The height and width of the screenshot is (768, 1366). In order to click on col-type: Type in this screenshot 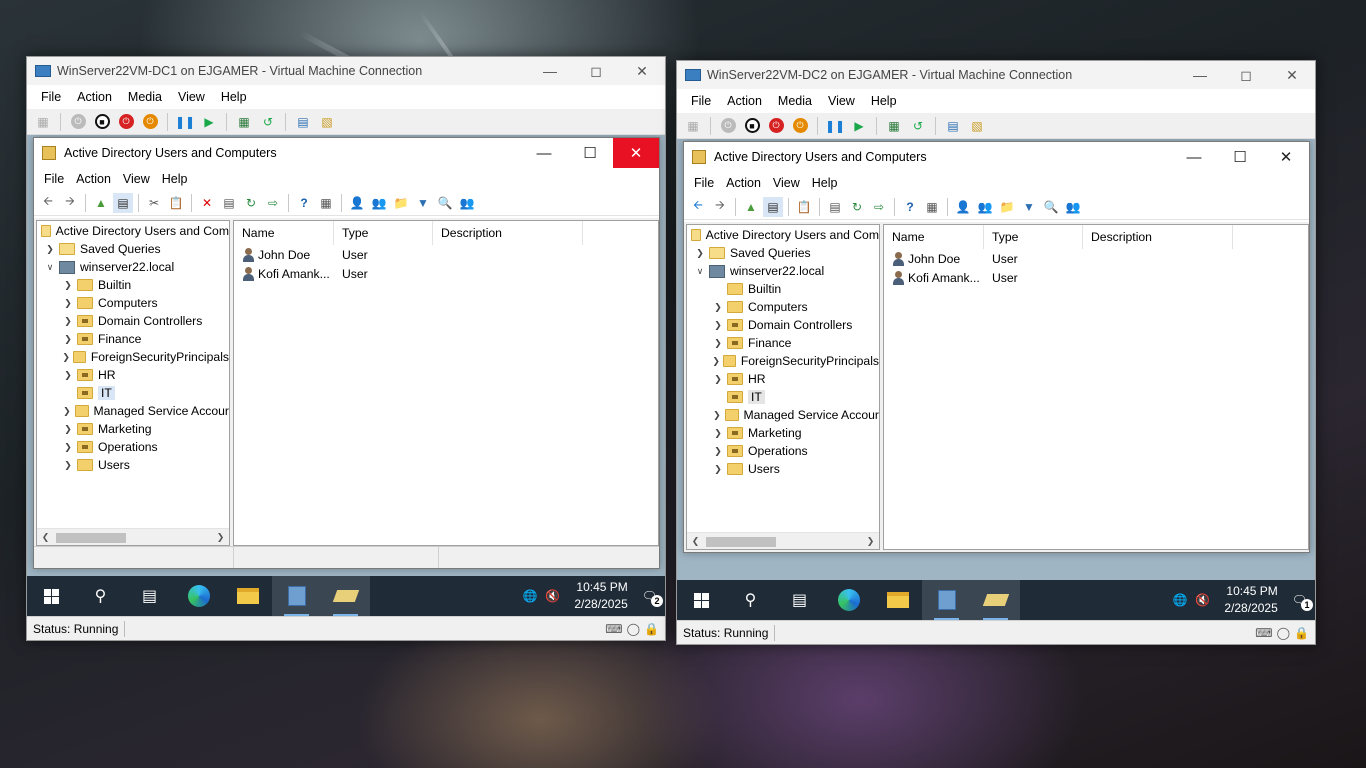, I will do `click(1033, 237)`.